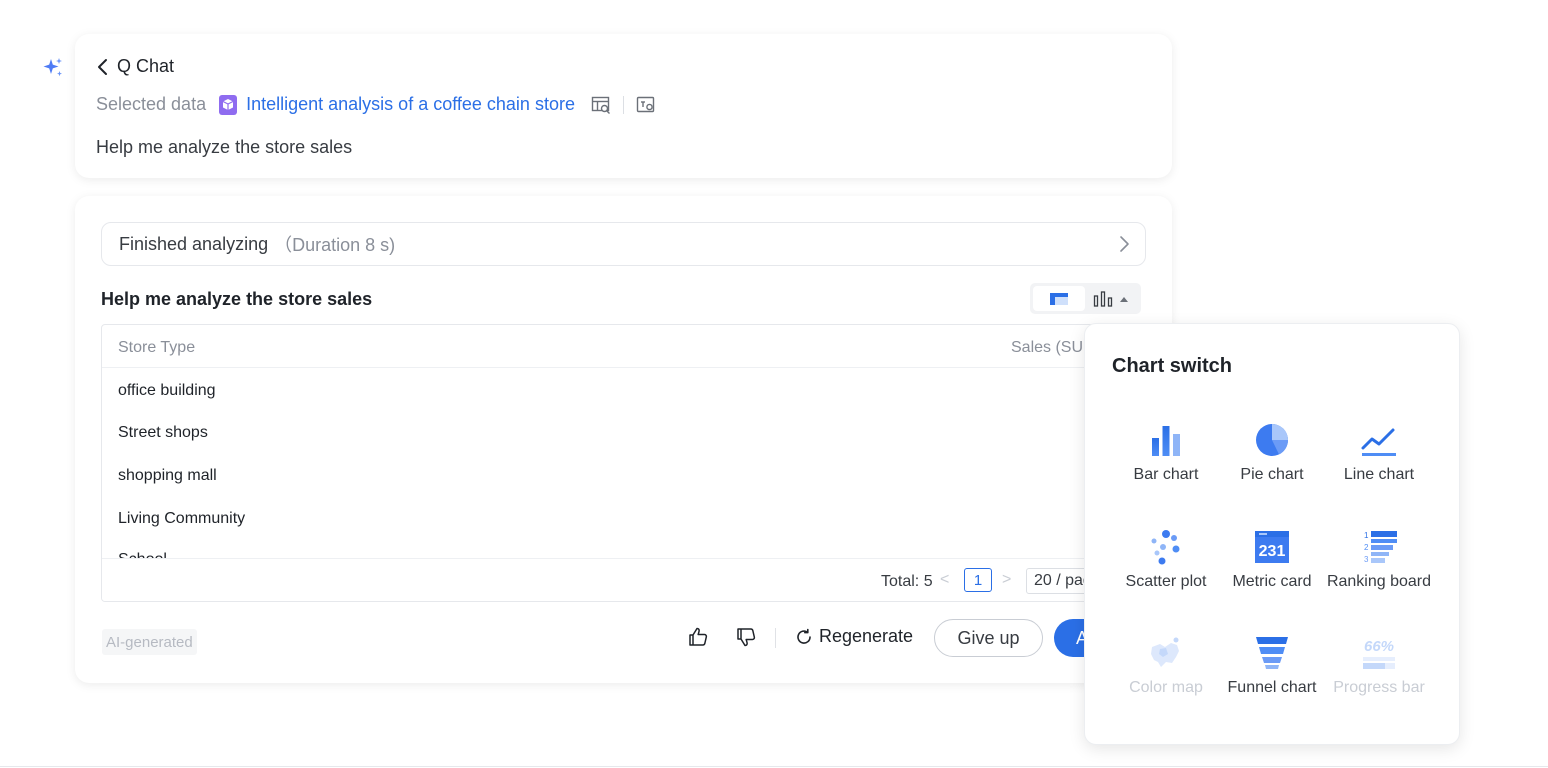 This screenshot has width=1548, height=768. I want to click on back-button: Q Chat, so click(134, 66).